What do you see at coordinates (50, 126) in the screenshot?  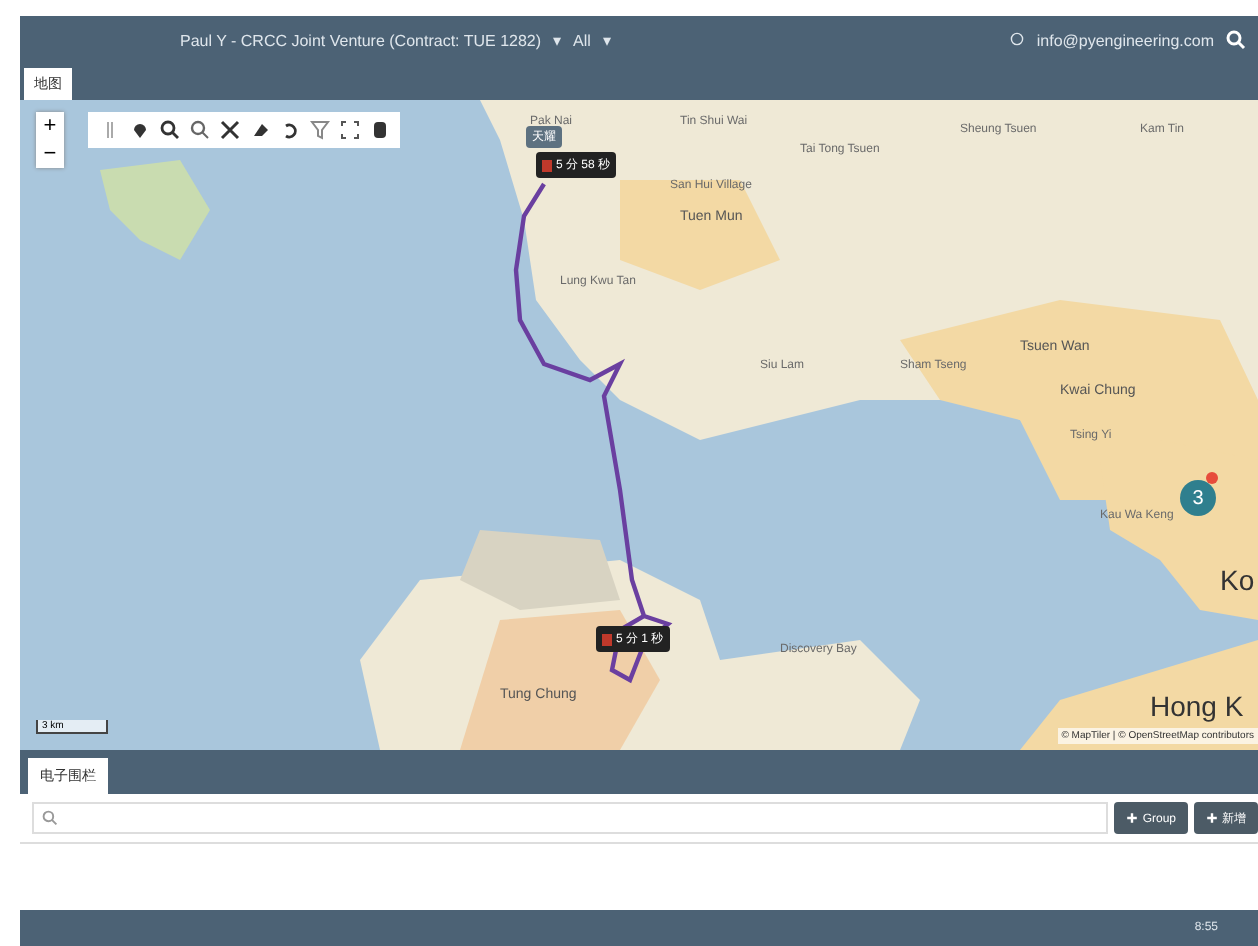 I see `zoom-in-button: +` at bounding box center [50, 126].